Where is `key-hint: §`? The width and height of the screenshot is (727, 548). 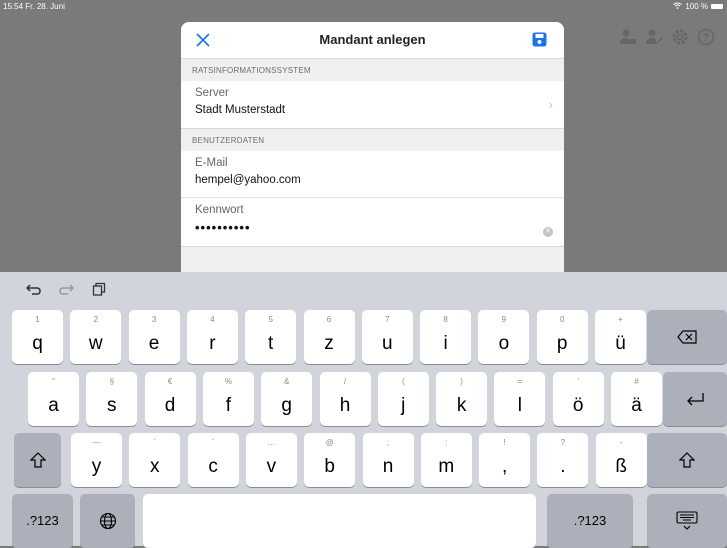 key-hint: § is located at coordinates (112, 381).